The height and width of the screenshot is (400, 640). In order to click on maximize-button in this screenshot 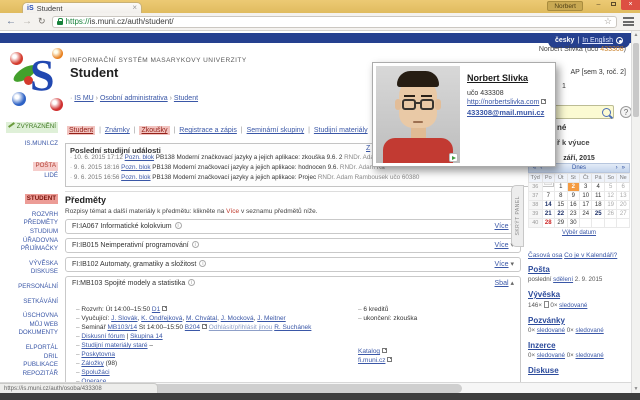, I will do `click(613, 5)`.